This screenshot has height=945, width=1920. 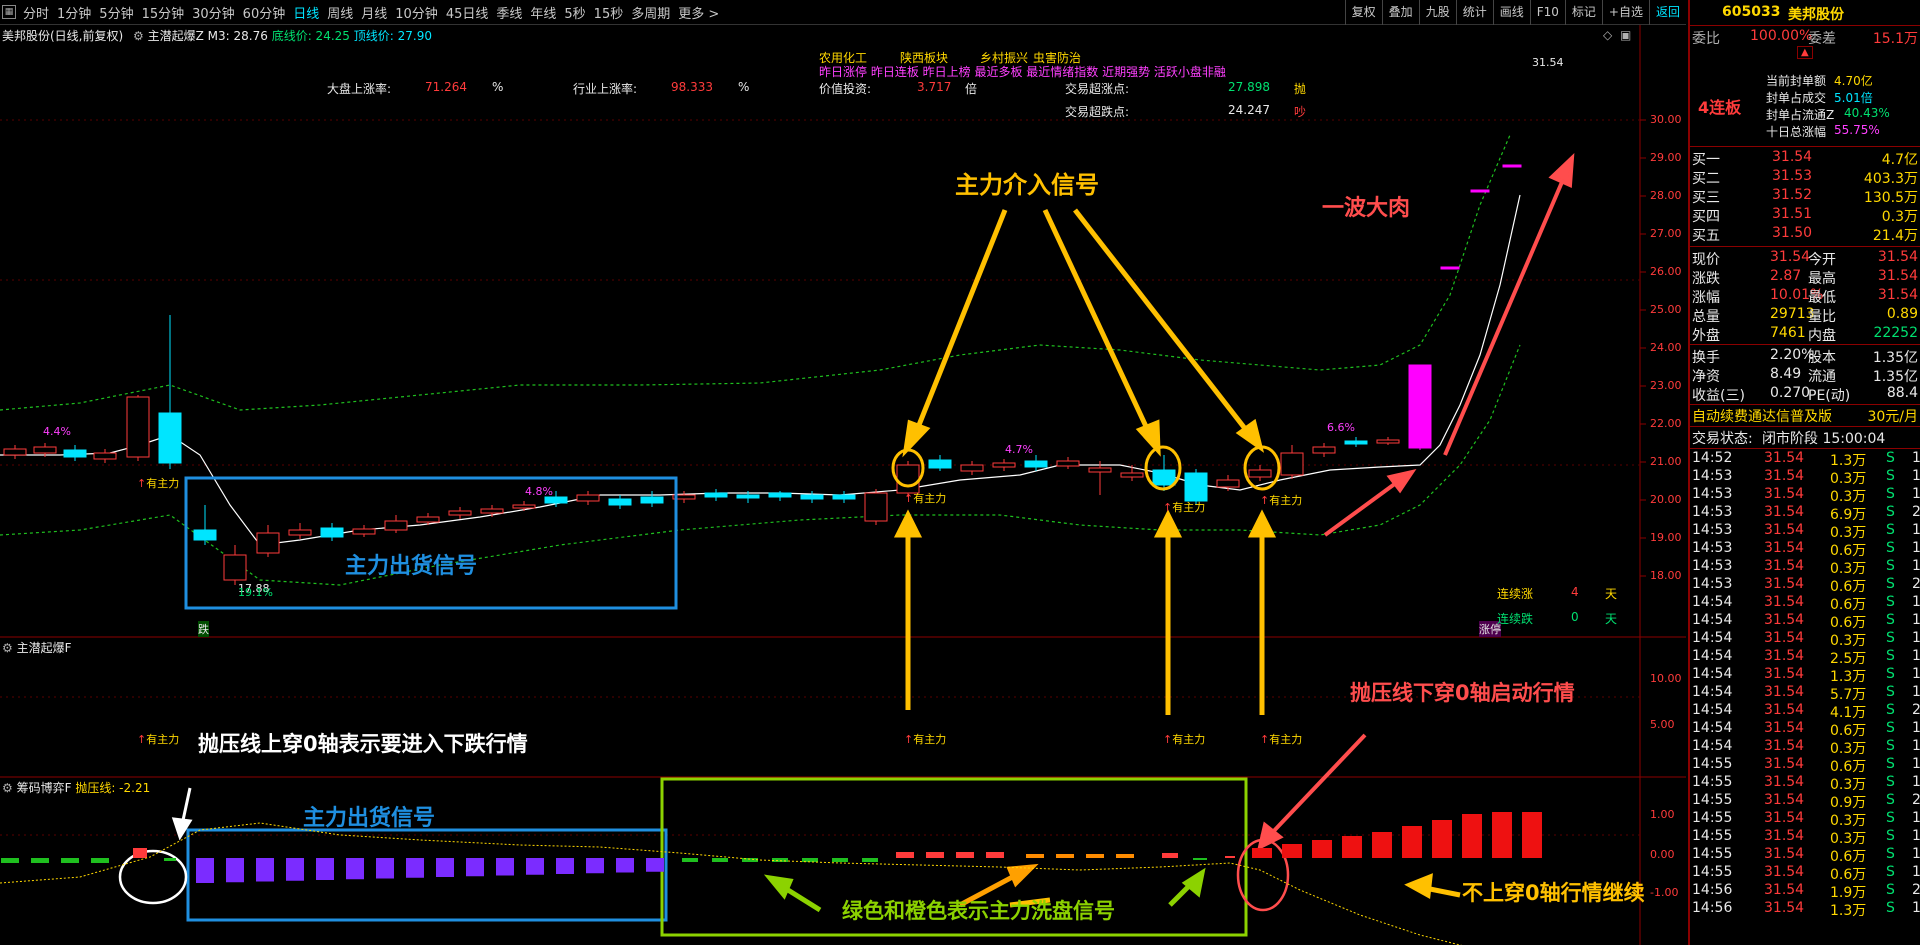 What do you see at coordinates (264, 12) in the screenshot?
I see `period-tab: 60分钟` at bounding box center [264, 12].